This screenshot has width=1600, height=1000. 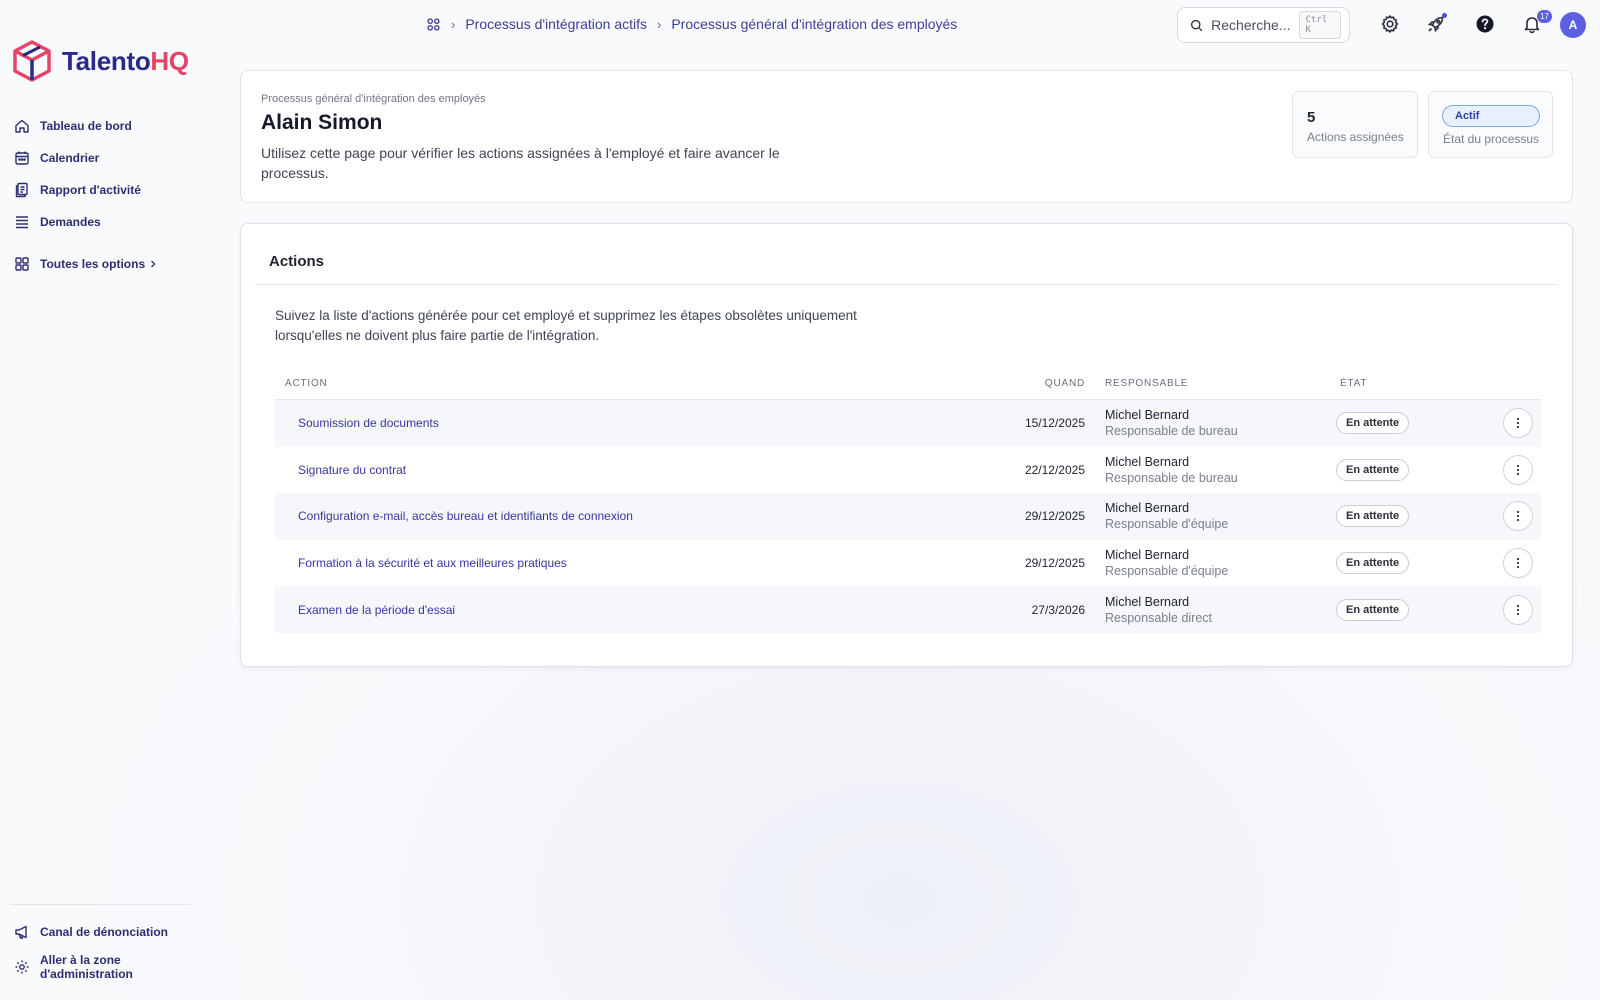 What do you see at coordinates (1573, 25) in the screenshot?
I see `avatar: A` at bounding box center [1573, 25].